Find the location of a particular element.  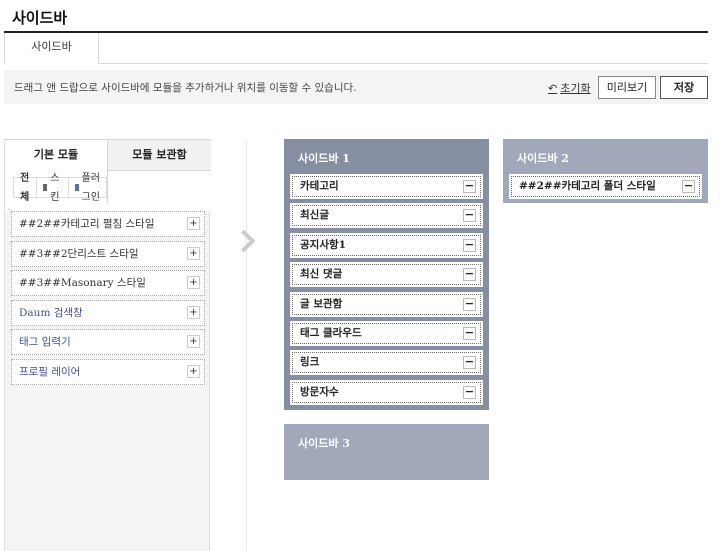

plugin-square-icon is located at coordinates (77, 187).